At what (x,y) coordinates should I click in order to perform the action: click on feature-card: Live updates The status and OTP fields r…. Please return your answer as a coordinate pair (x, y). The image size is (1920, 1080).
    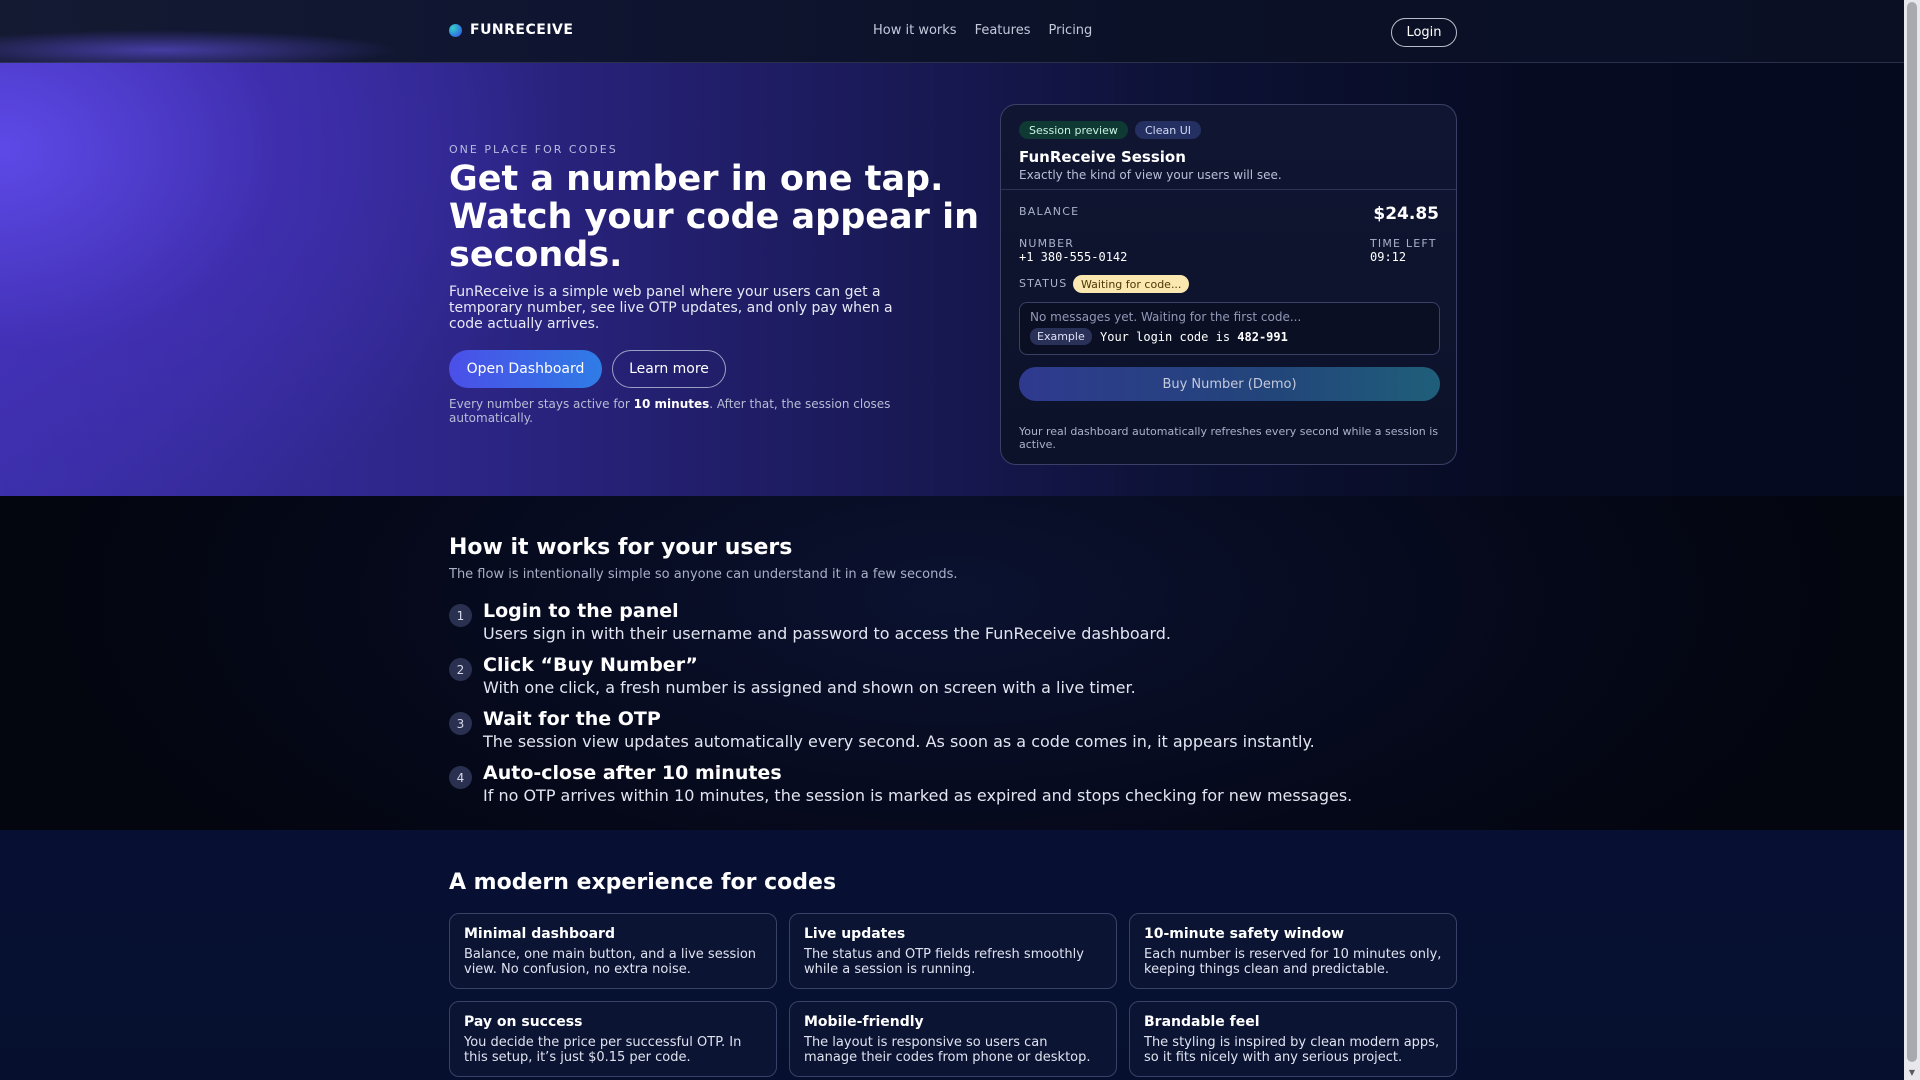
    Looking at the image, I should click on (953, 951).